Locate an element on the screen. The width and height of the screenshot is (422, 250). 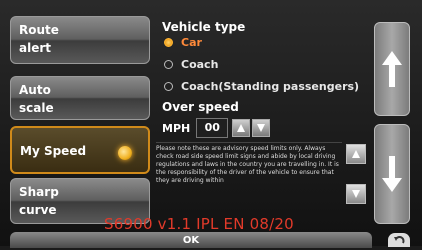
sidebar-item-label: Auto is located at coordinates (35, 90).